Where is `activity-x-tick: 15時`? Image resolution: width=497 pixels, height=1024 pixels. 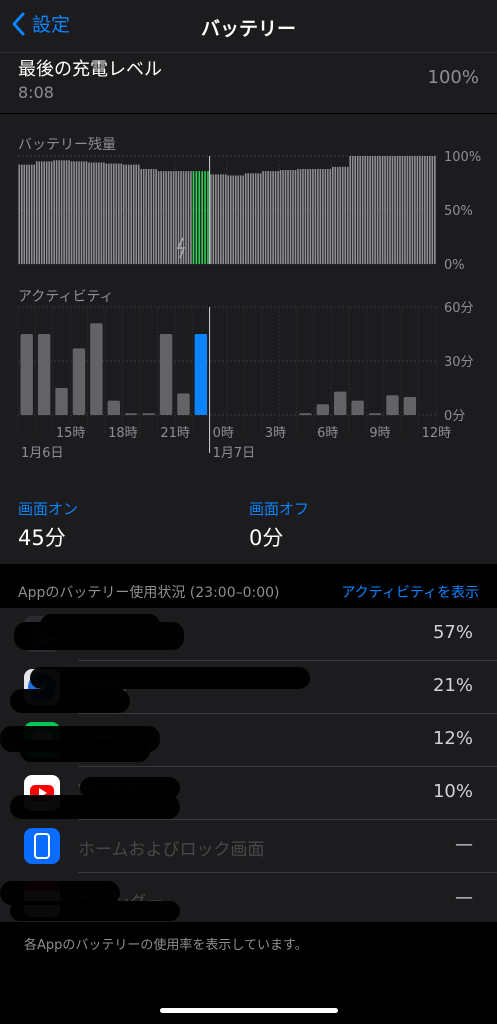
activity-x-tick: 15時 is located at coordinates (71, 433).